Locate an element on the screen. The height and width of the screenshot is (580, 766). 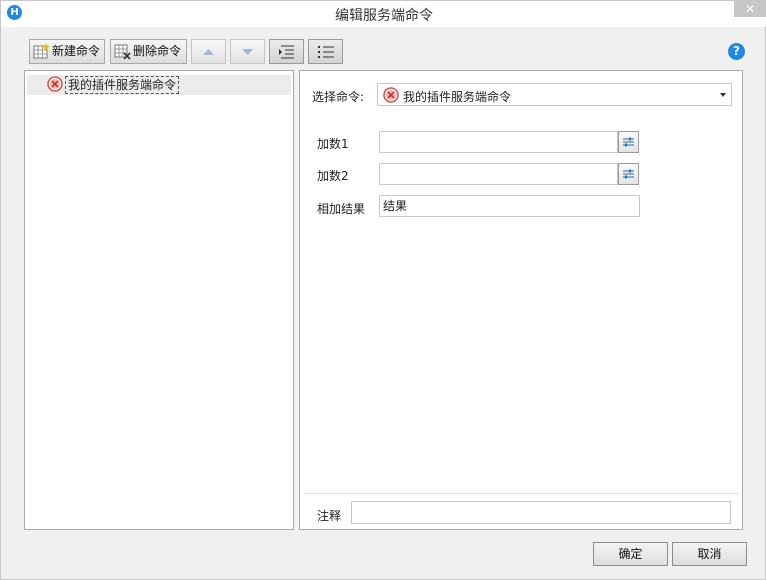
note-input is located at coordinates (541, 512).